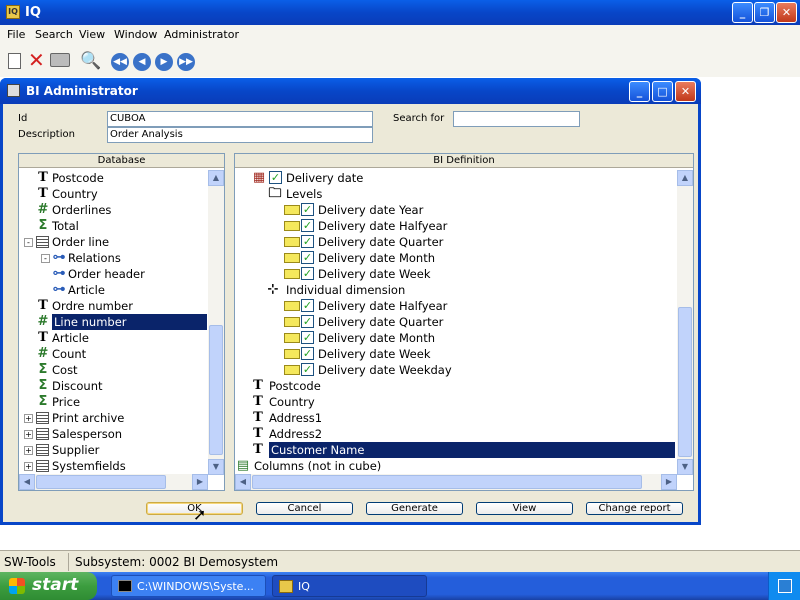  Describe the element at coordinates (685, 91) in the screenshot. I see `dialog-close-button: ✕` at that location.